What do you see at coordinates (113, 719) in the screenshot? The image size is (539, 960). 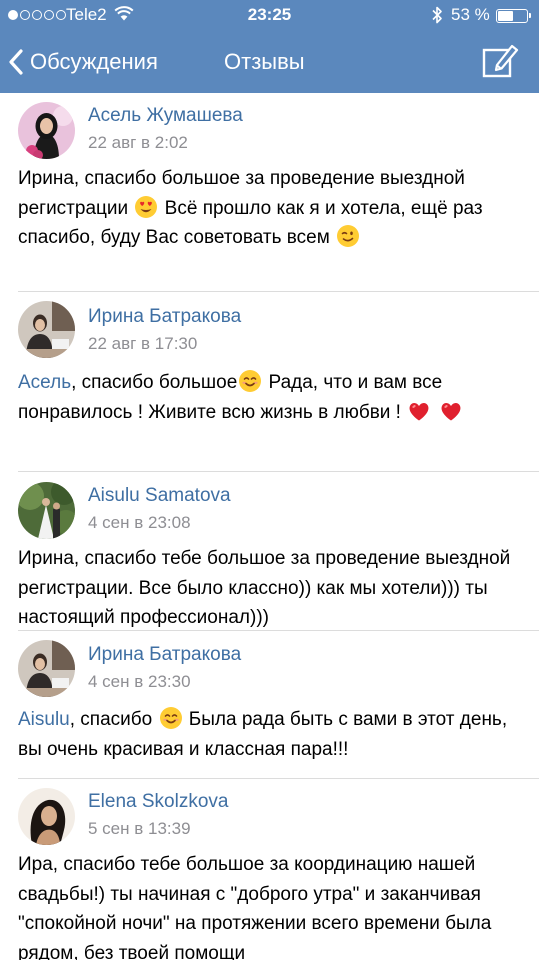 I see `comment-text-part: , спасибо` at bounding box center [113, 719].